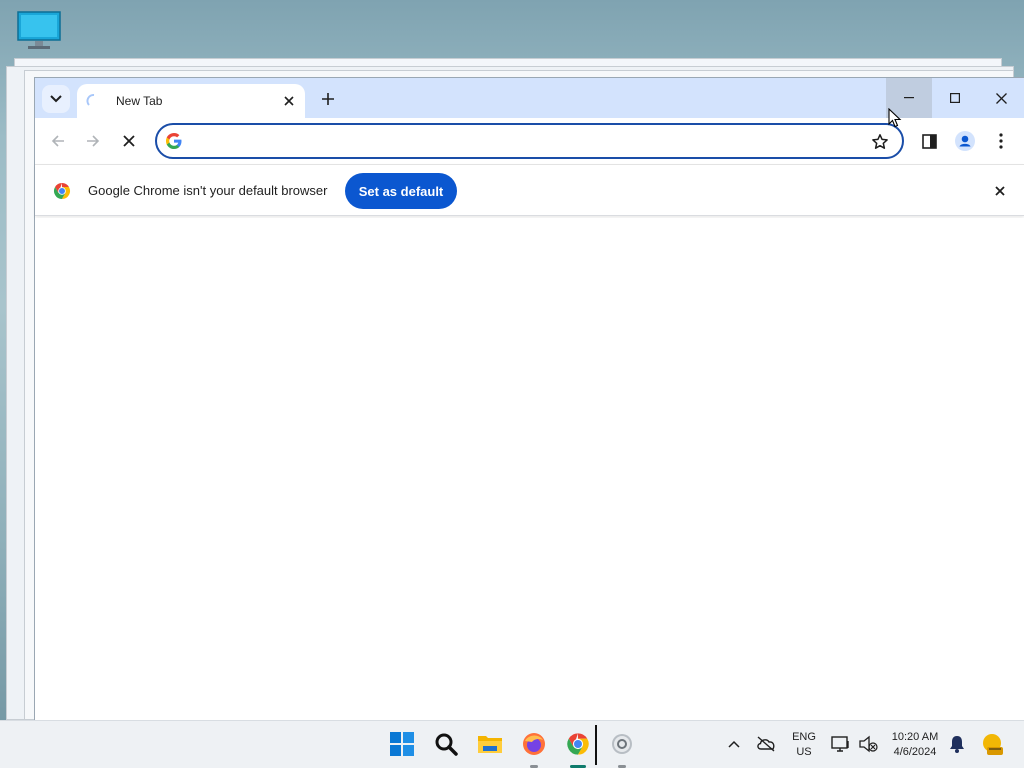  What do you see at coordinates (529, 98) in the screenshot?
I see `title-bar: New Tab` at bounding box center [529, 98].